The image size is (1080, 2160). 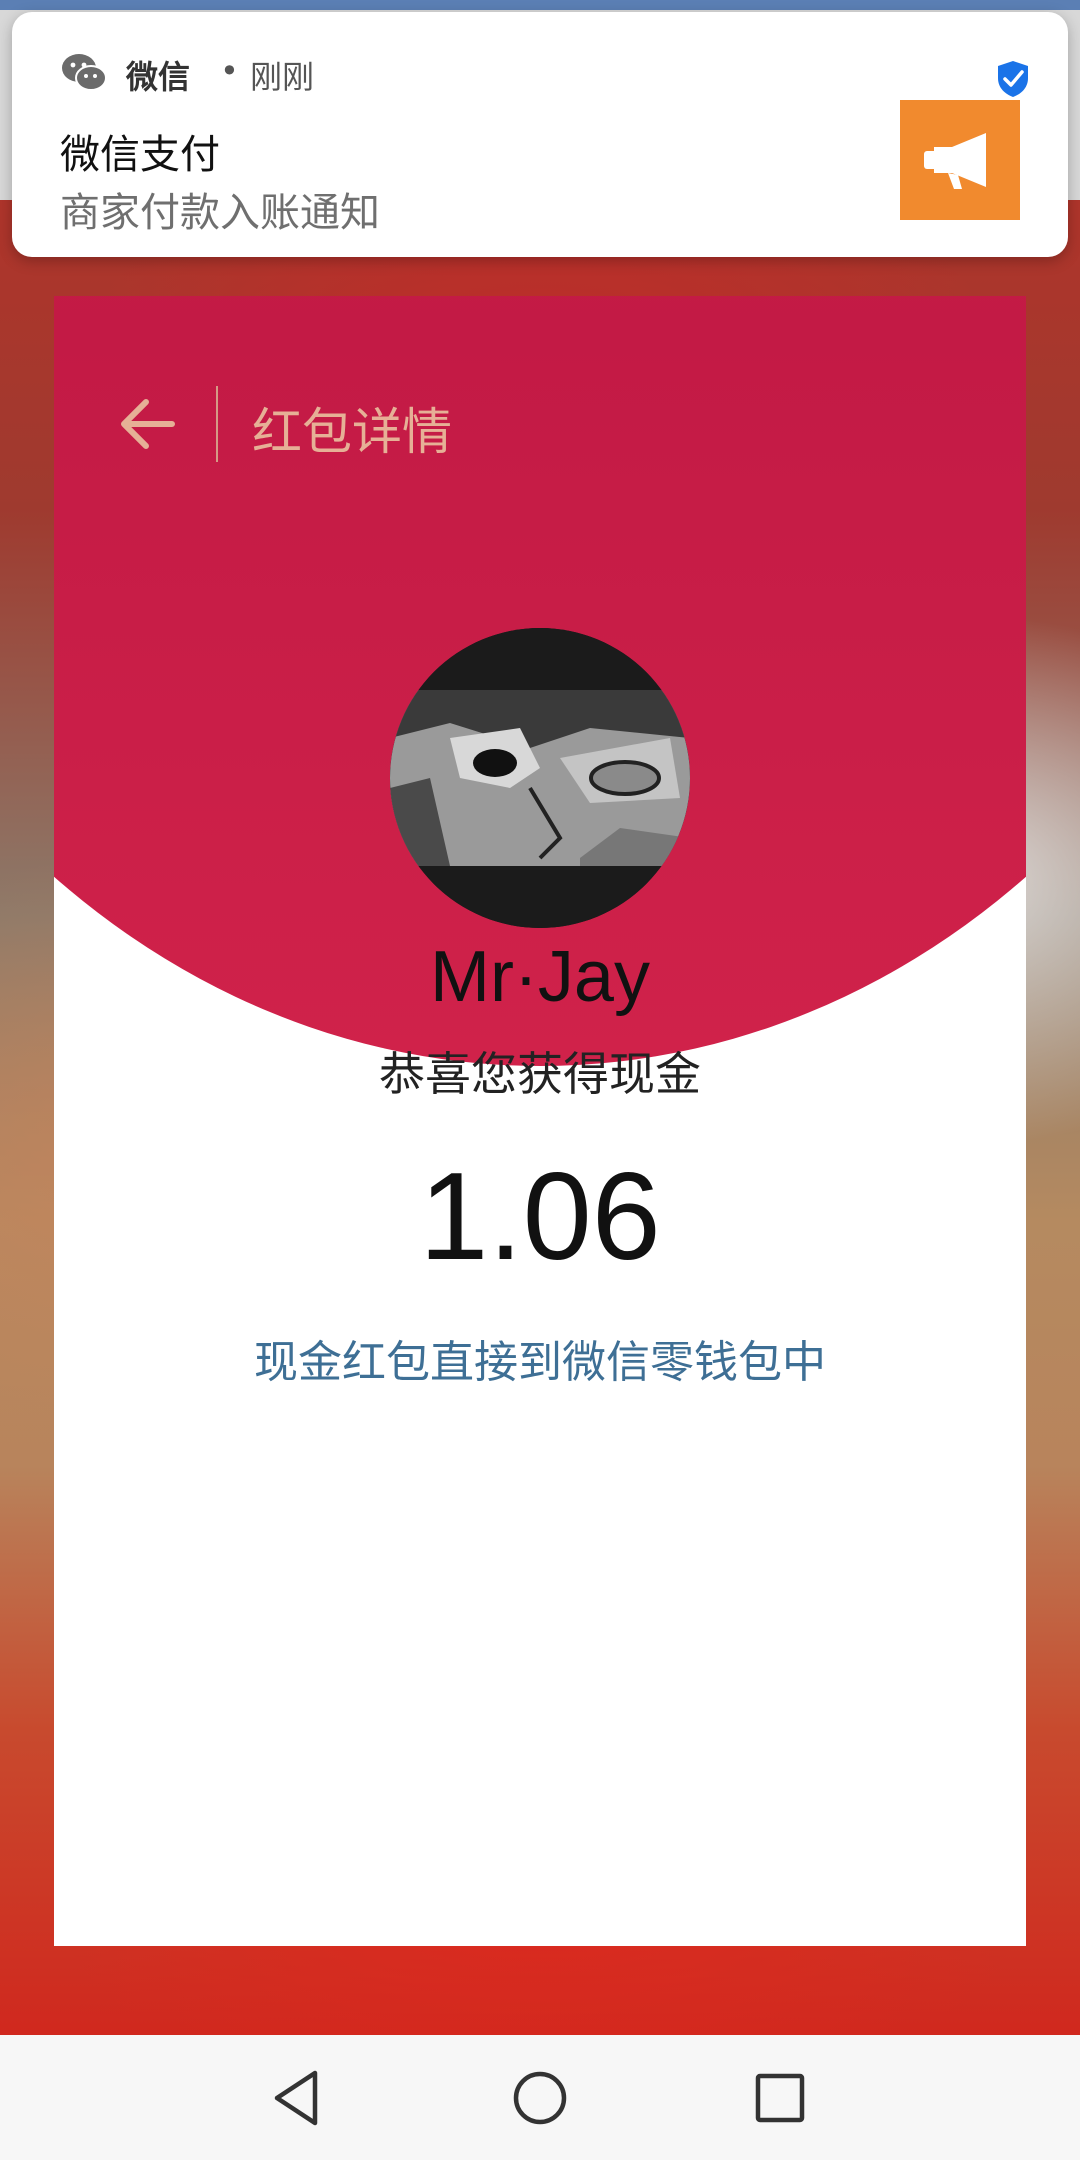 I want to click on back-arrow-icon, so click(x=147, y=424).